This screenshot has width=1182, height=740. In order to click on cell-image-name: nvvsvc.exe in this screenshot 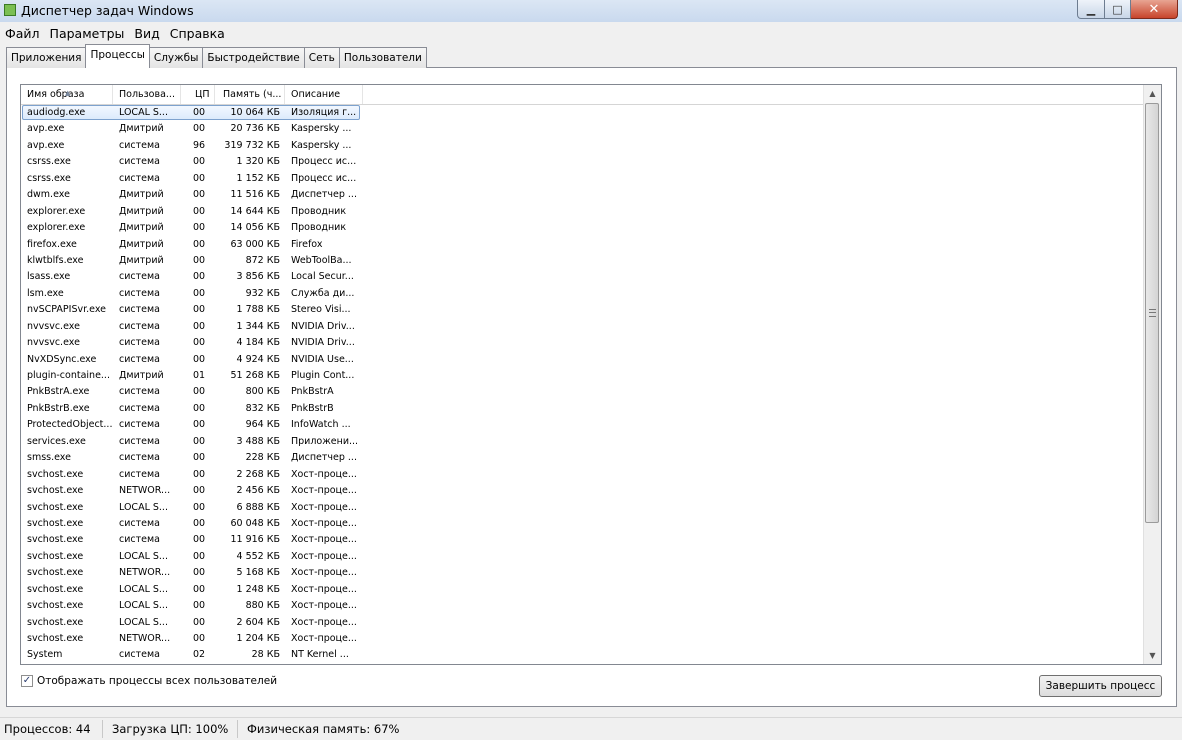, I will do `click(53, 343)`.